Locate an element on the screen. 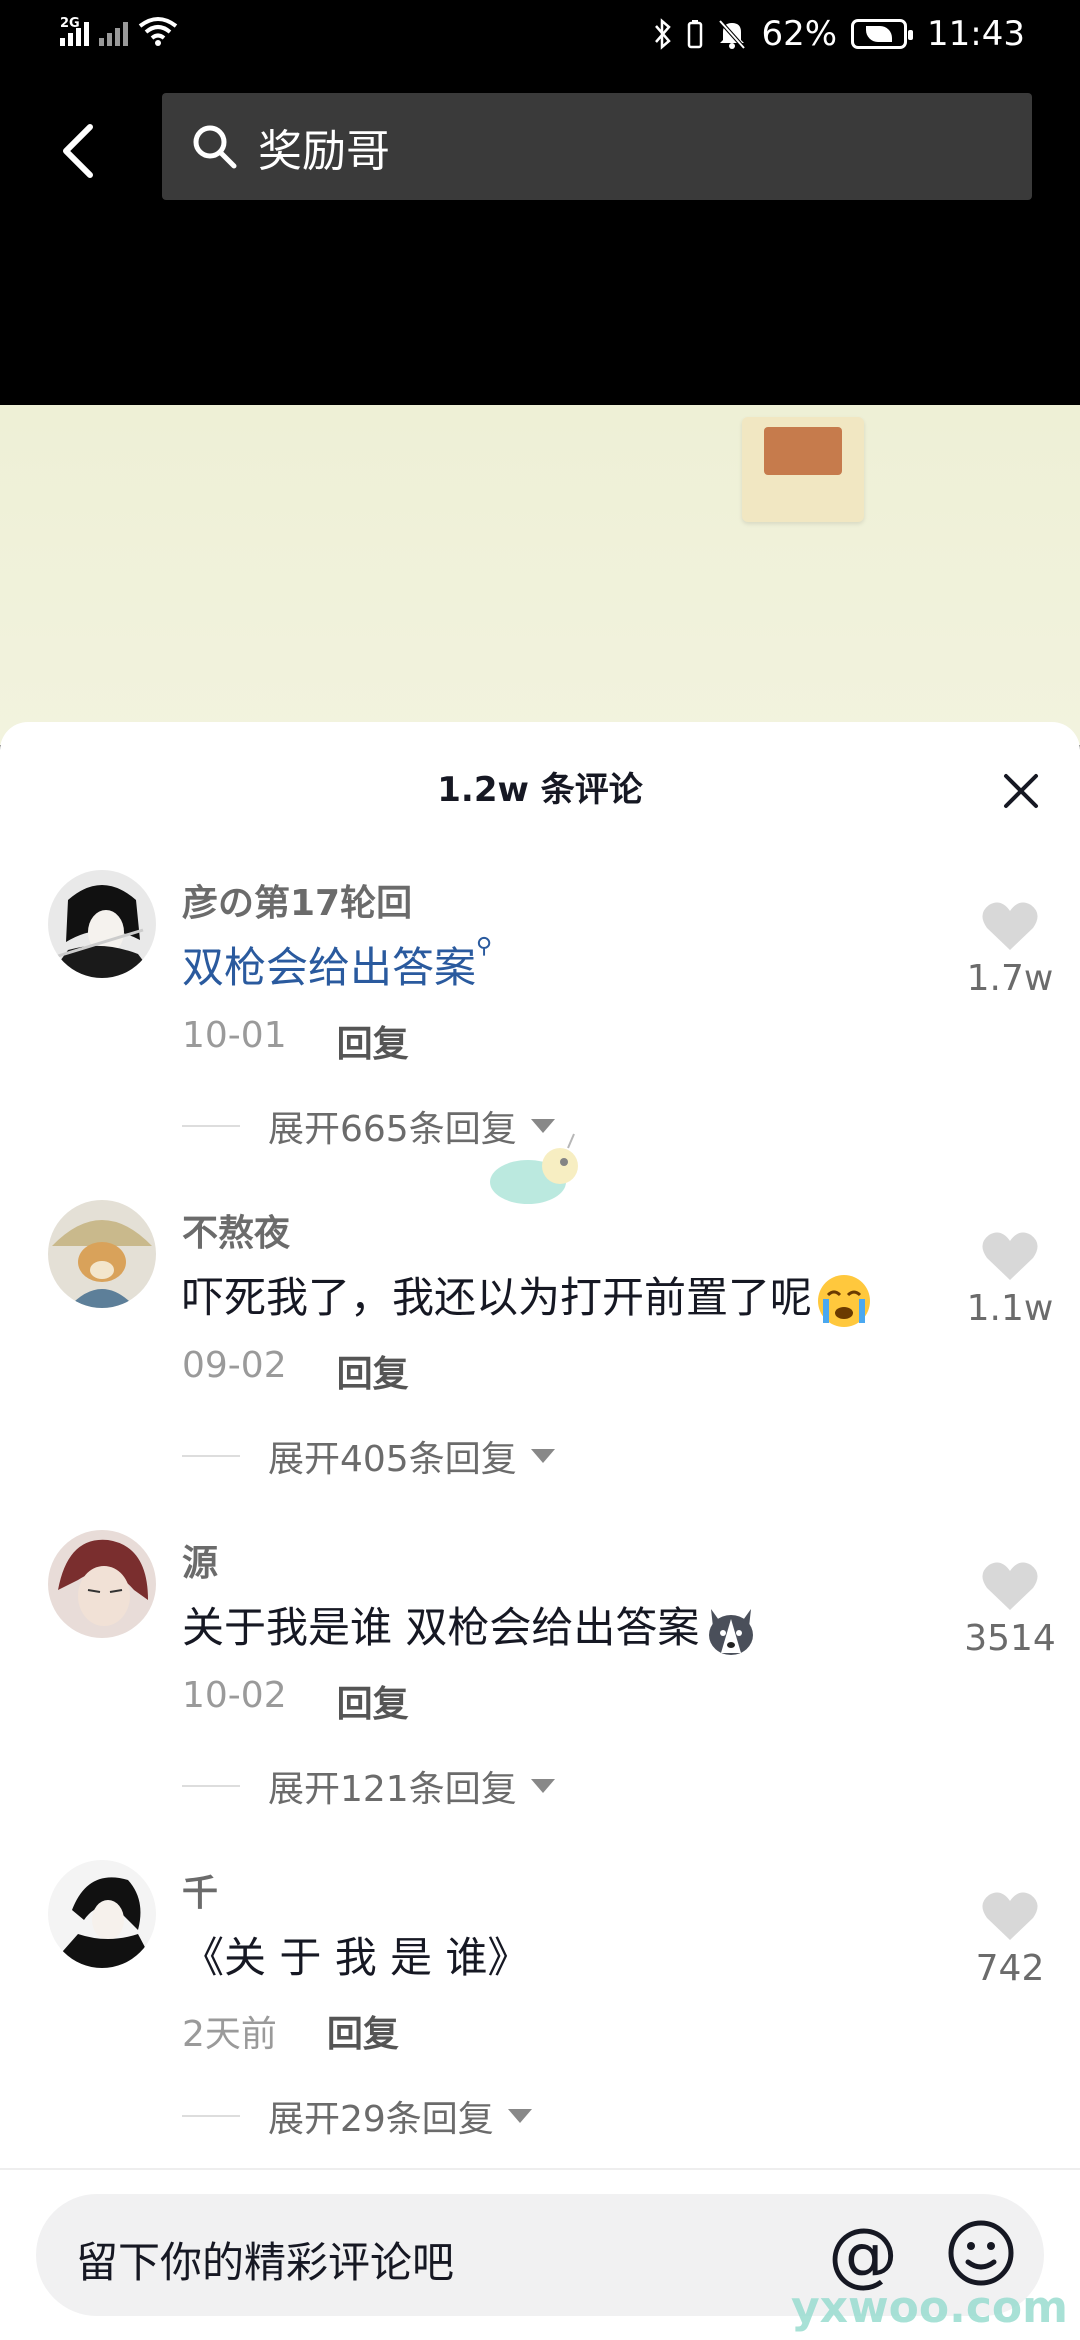 Image resolution: width=1080 pixels, height=2340 pixels. comment-date: 2天前 is located at coordinates (229, 2034).